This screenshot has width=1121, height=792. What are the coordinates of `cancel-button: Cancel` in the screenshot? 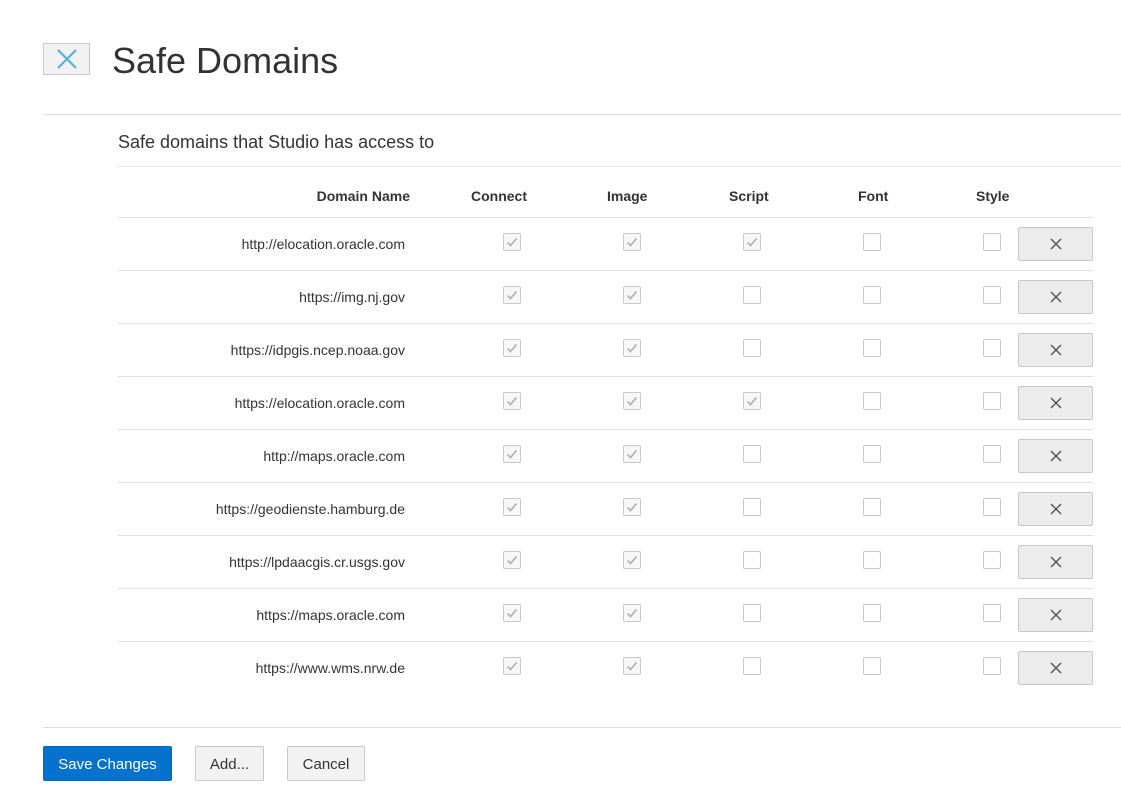 It's located at (326, 763).